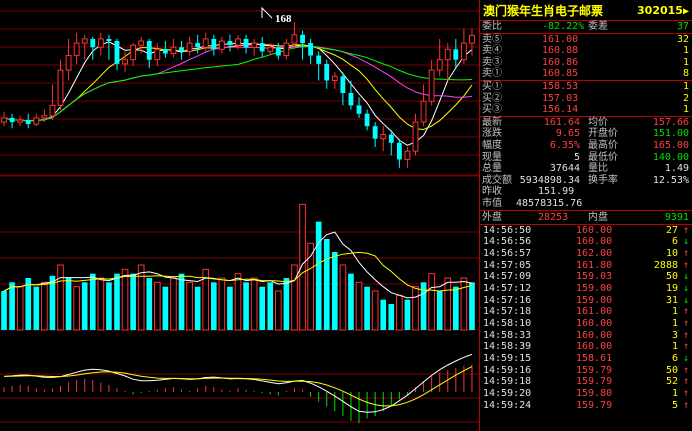  I want to click on stat-label: 现量, so click(492, 157).